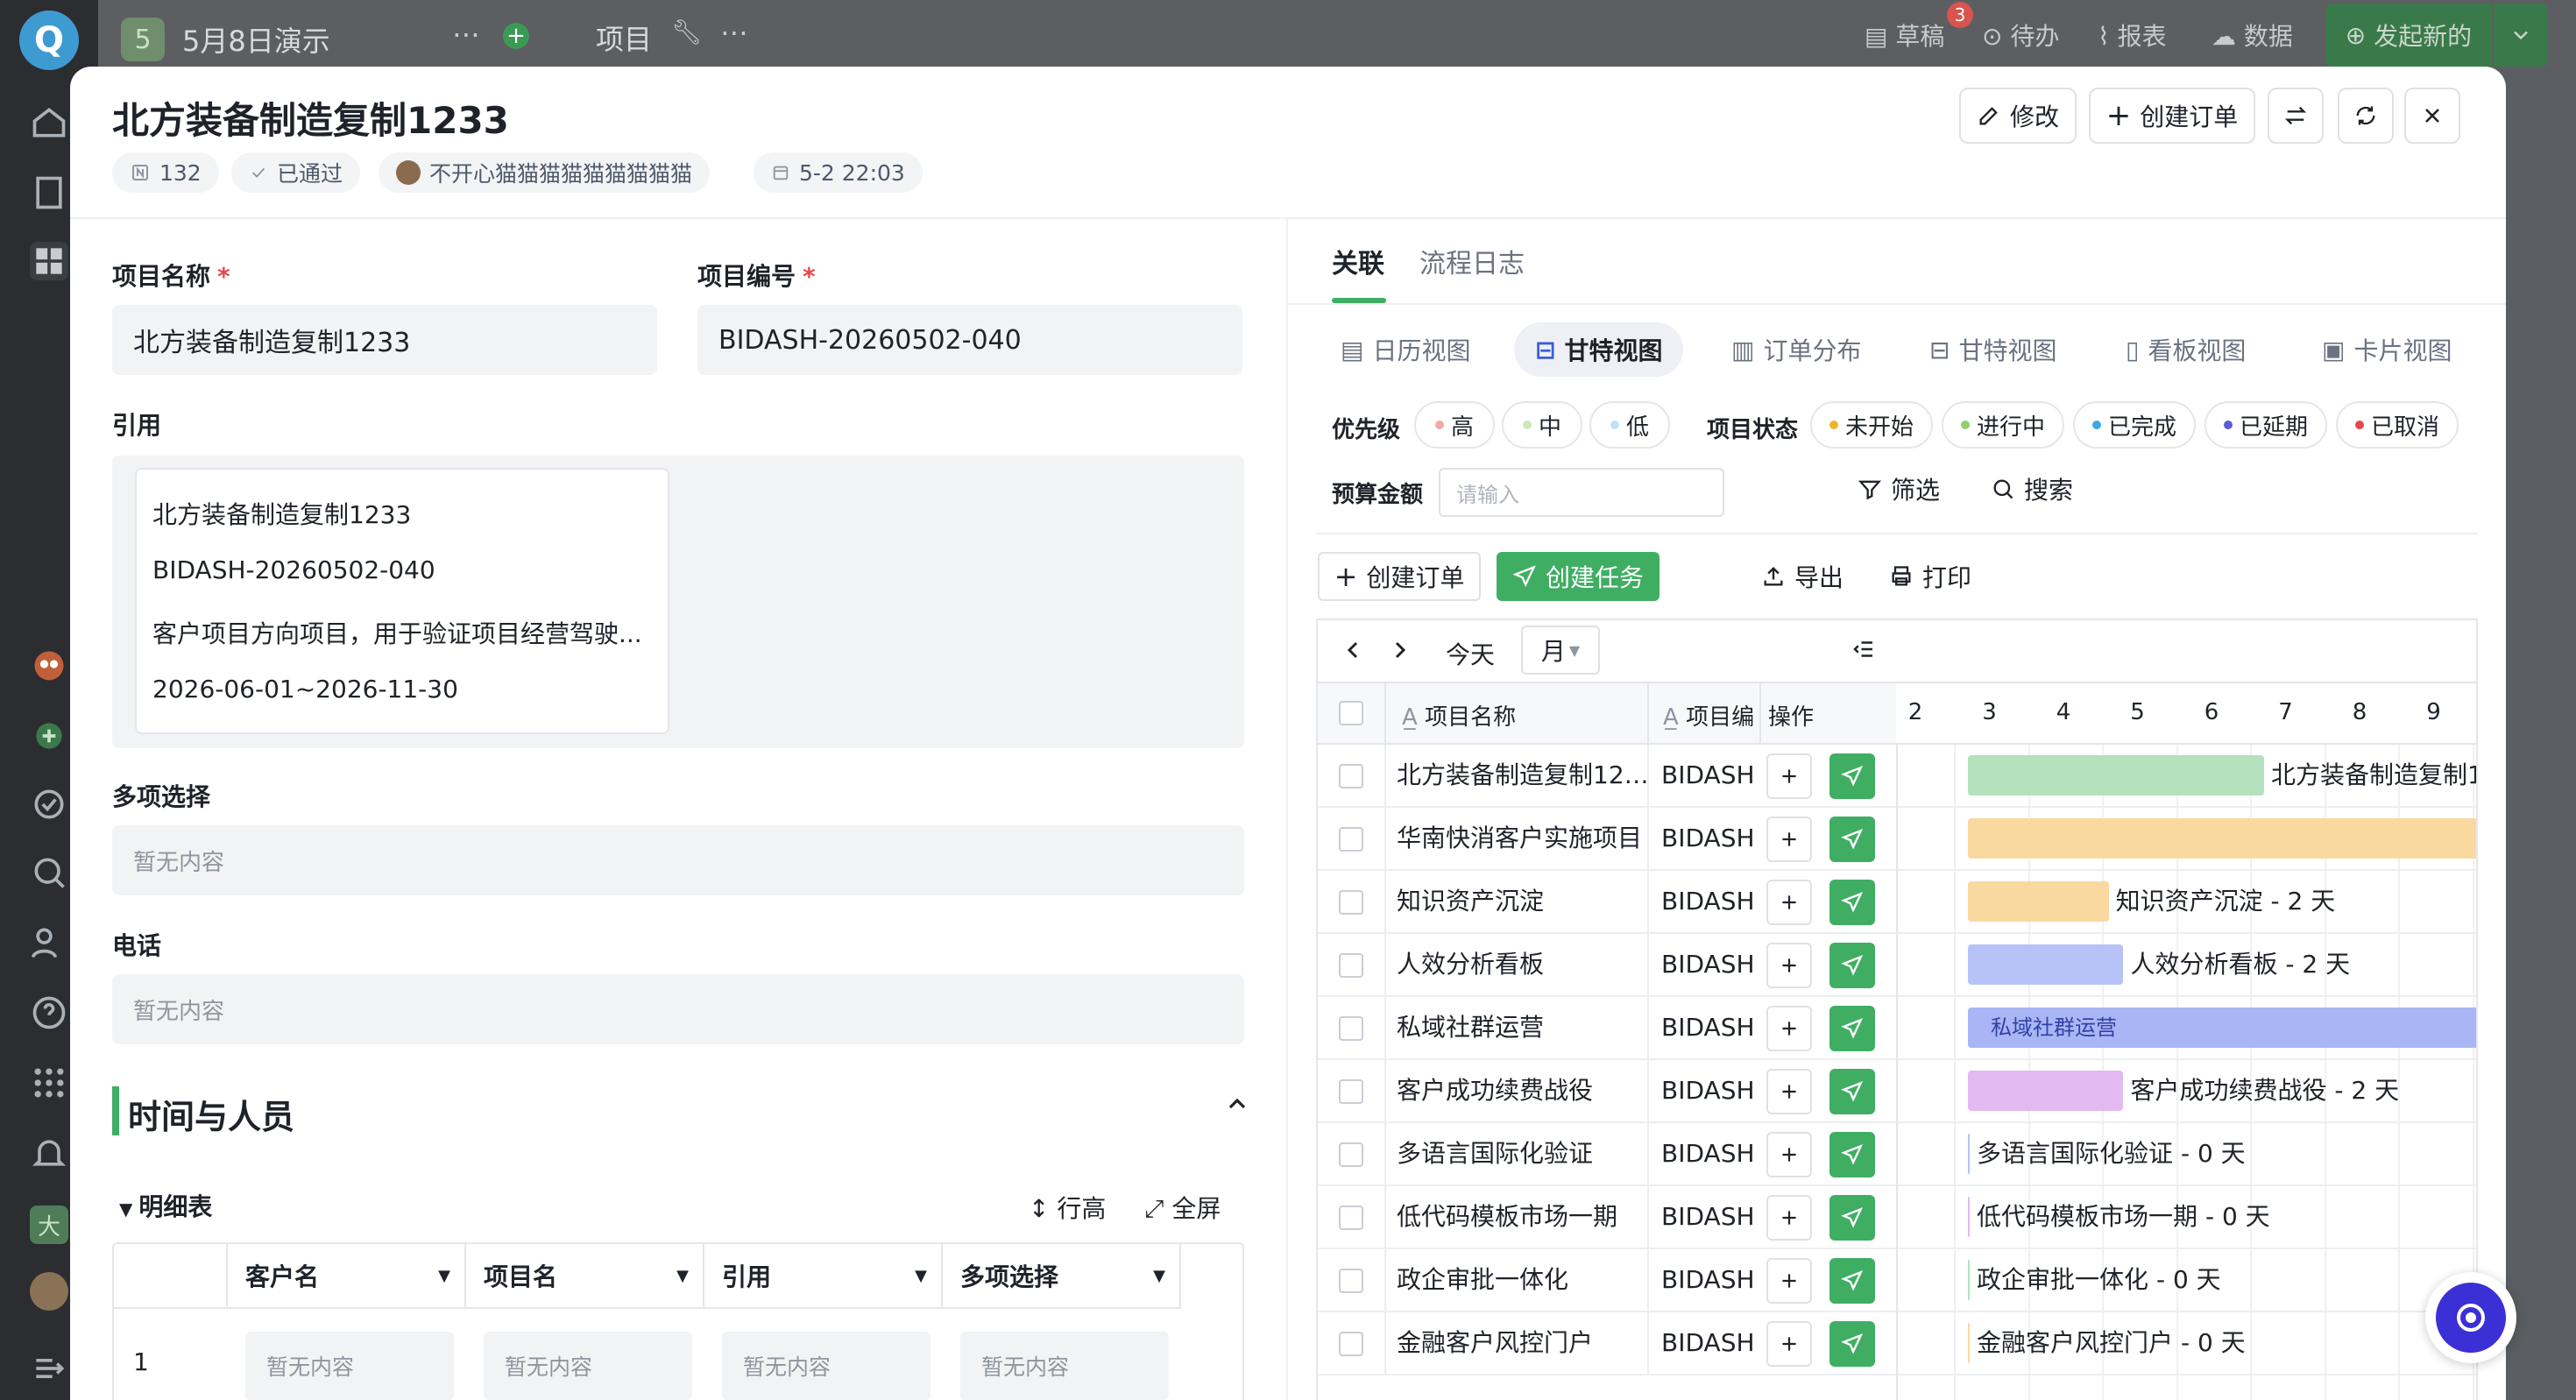 This screenshot has height=1400, width=2576. Describe the element at coordinates (1062, 1276) in the screenshot. I see `table-header: 多项选择 ▼` at that location.